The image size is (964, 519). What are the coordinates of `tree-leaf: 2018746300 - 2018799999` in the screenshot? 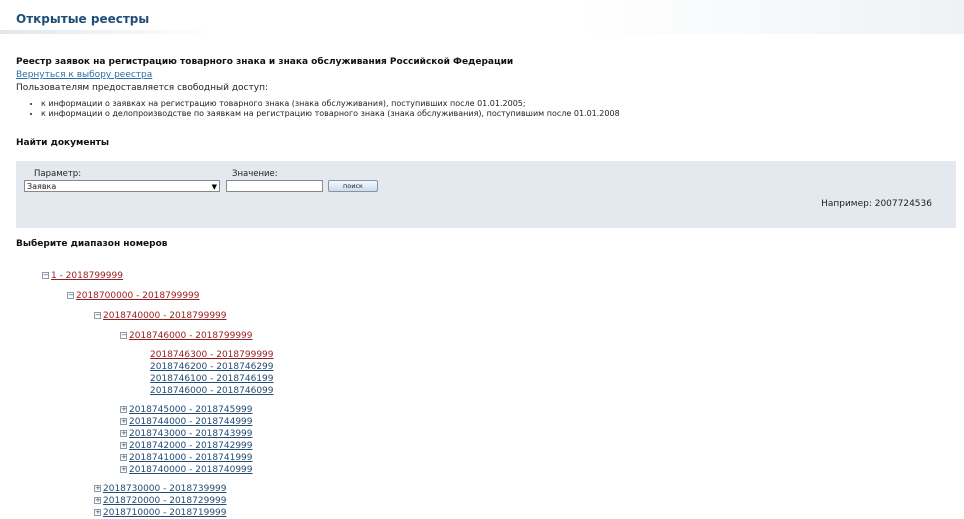 It's located at (212, 355).